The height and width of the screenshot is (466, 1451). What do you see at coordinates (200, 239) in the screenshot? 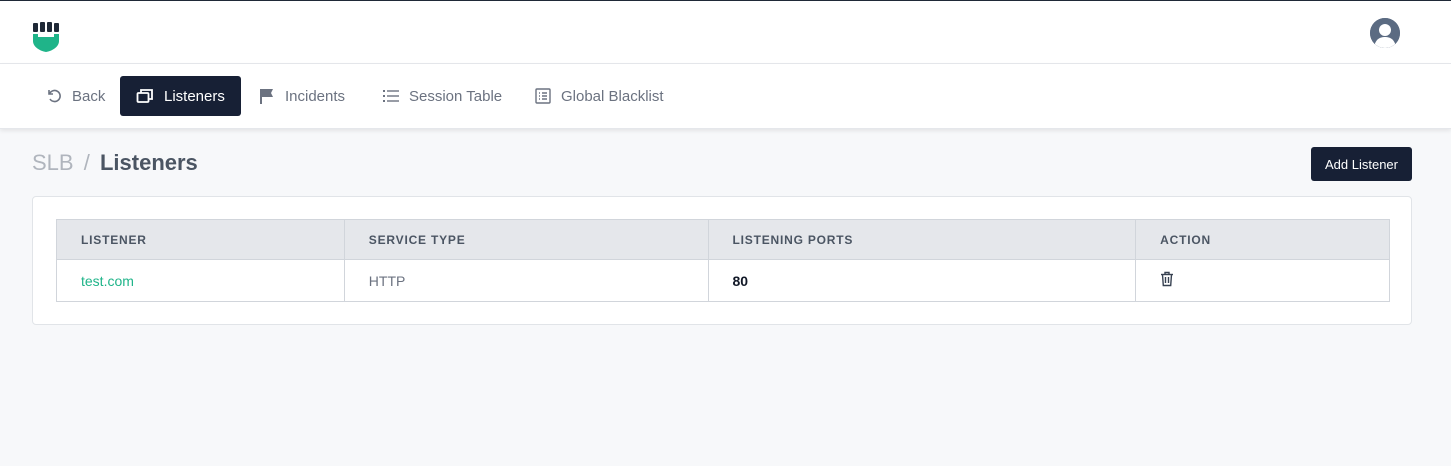
I see `column-header-listener: LISTENER` at bounding box center [200, 239].